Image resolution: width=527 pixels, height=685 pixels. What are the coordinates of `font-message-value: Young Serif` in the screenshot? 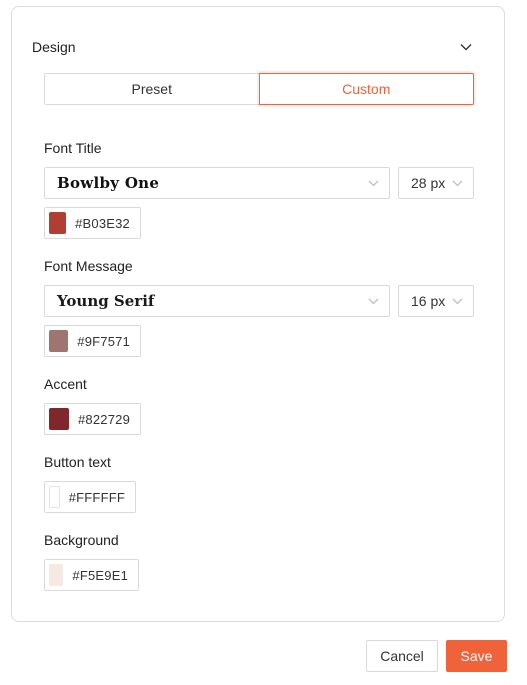 It's located at (106, 301).